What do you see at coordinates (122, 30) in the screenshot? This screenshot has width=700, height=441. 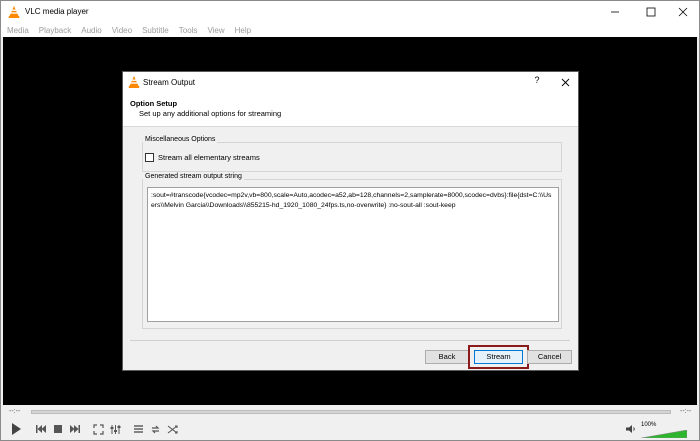 I see `menu-video: Video` at bounding box center [122, 30].